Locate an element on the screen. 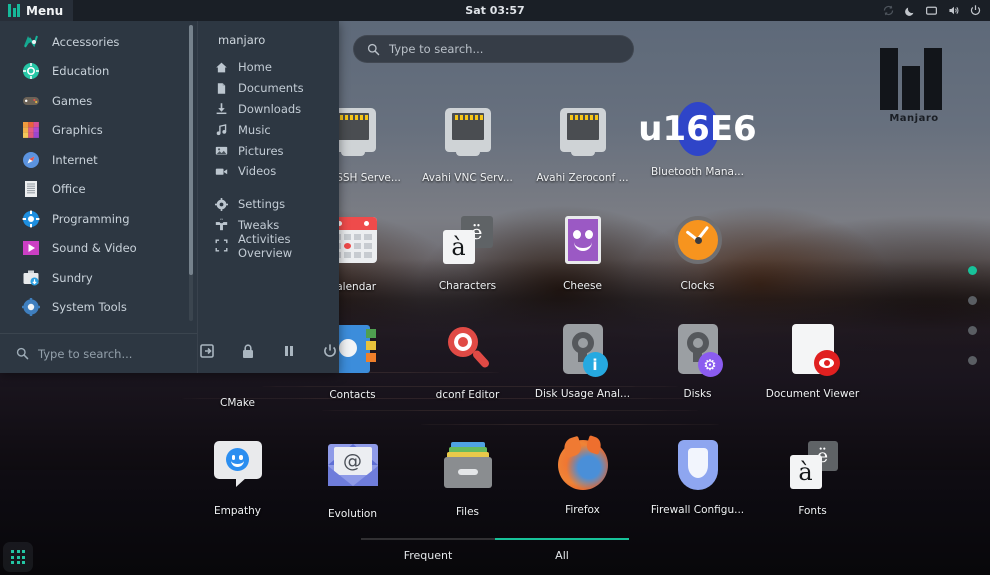 Image resolution: width=990 pixels, height=575 pixels. app-item-firefox: Firefox is located at coordinates (582, 478).